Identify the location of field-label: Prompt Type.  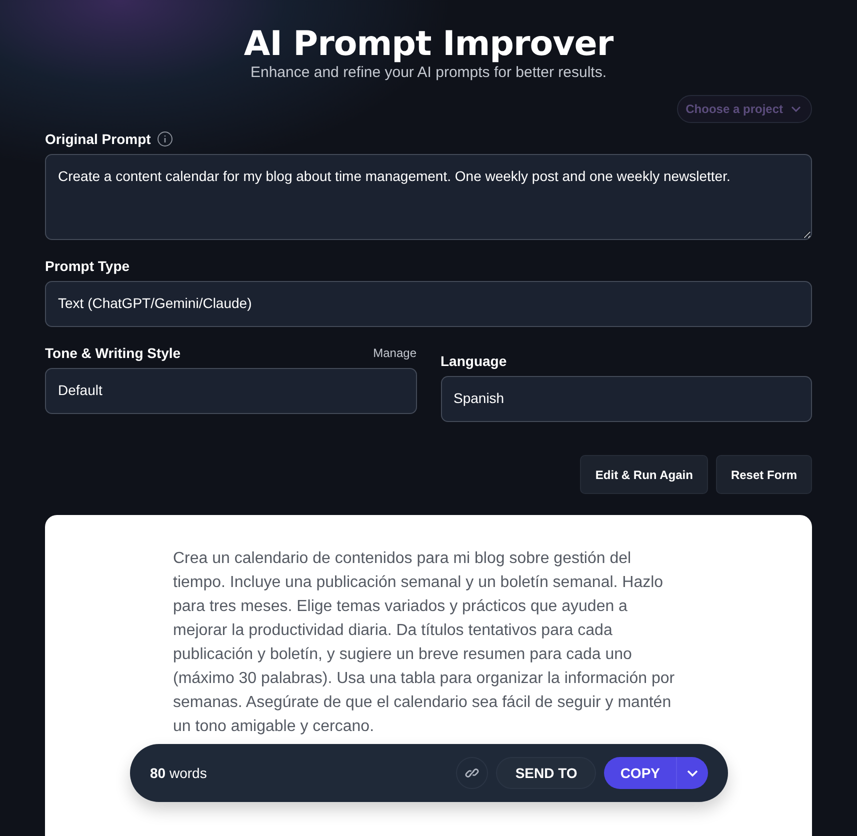
(88, 266).